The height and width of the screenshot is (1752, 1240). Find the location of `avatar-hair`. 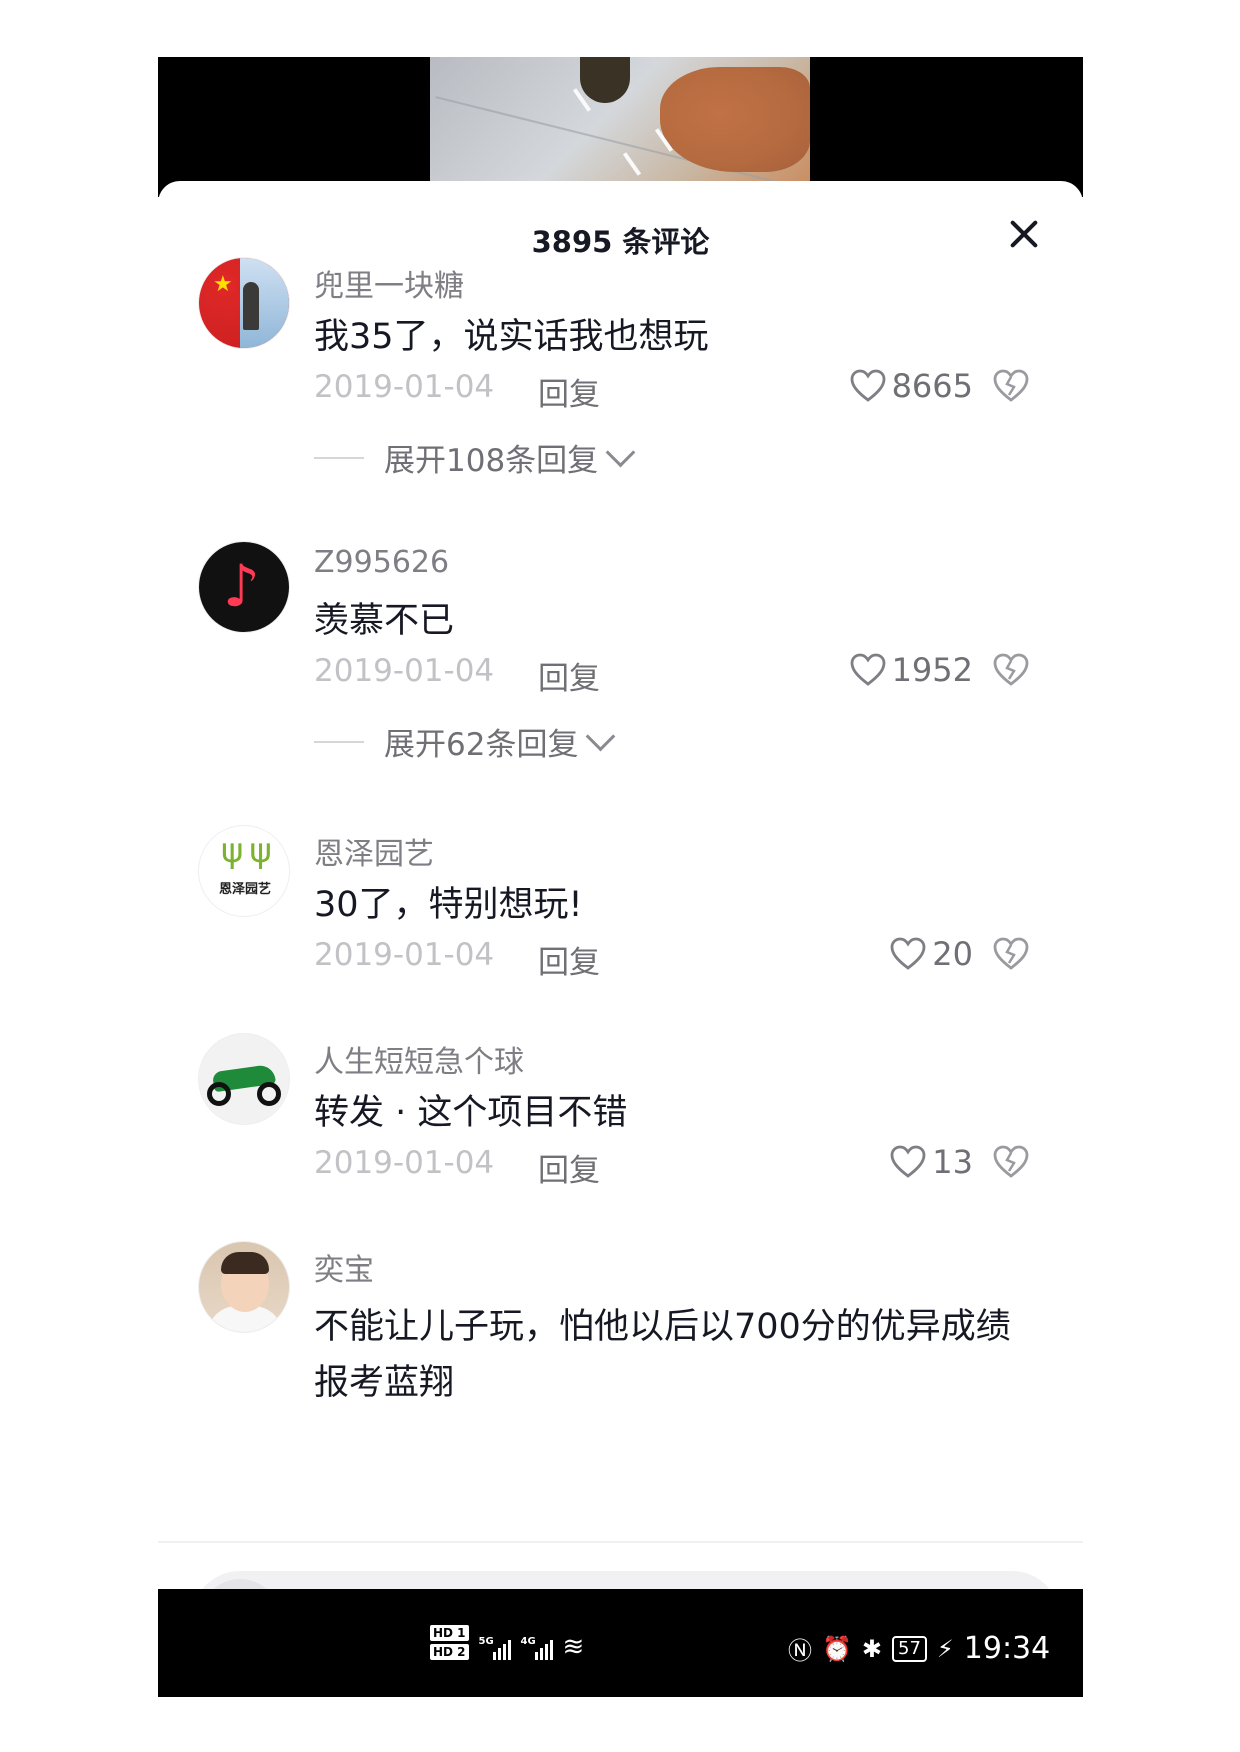

avatar-hair is located at coordinates (245, 1263).